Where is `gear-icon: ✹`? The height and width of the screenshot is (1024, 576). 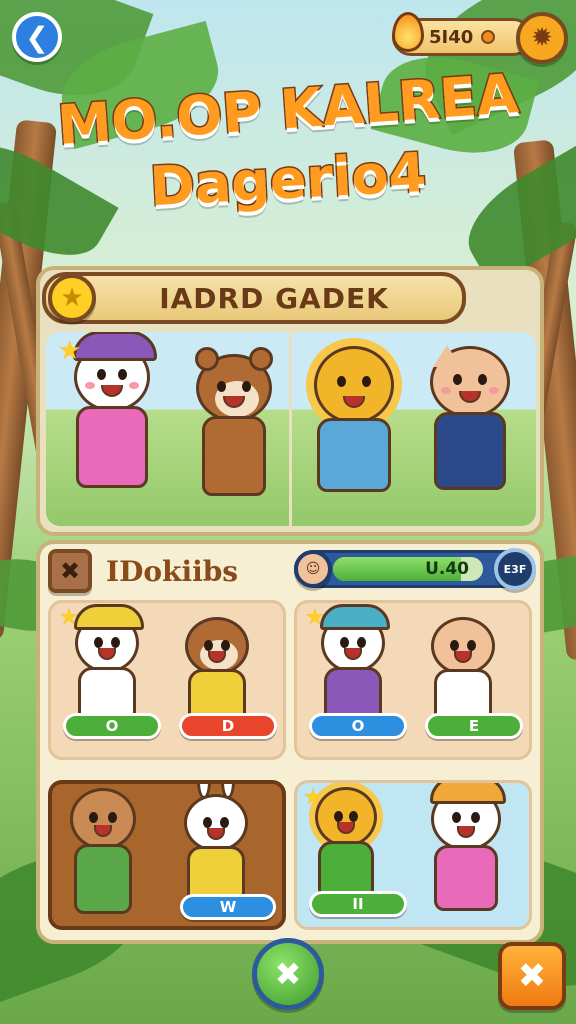
gear-icon: ✹ is located at coordinates (542, 38).